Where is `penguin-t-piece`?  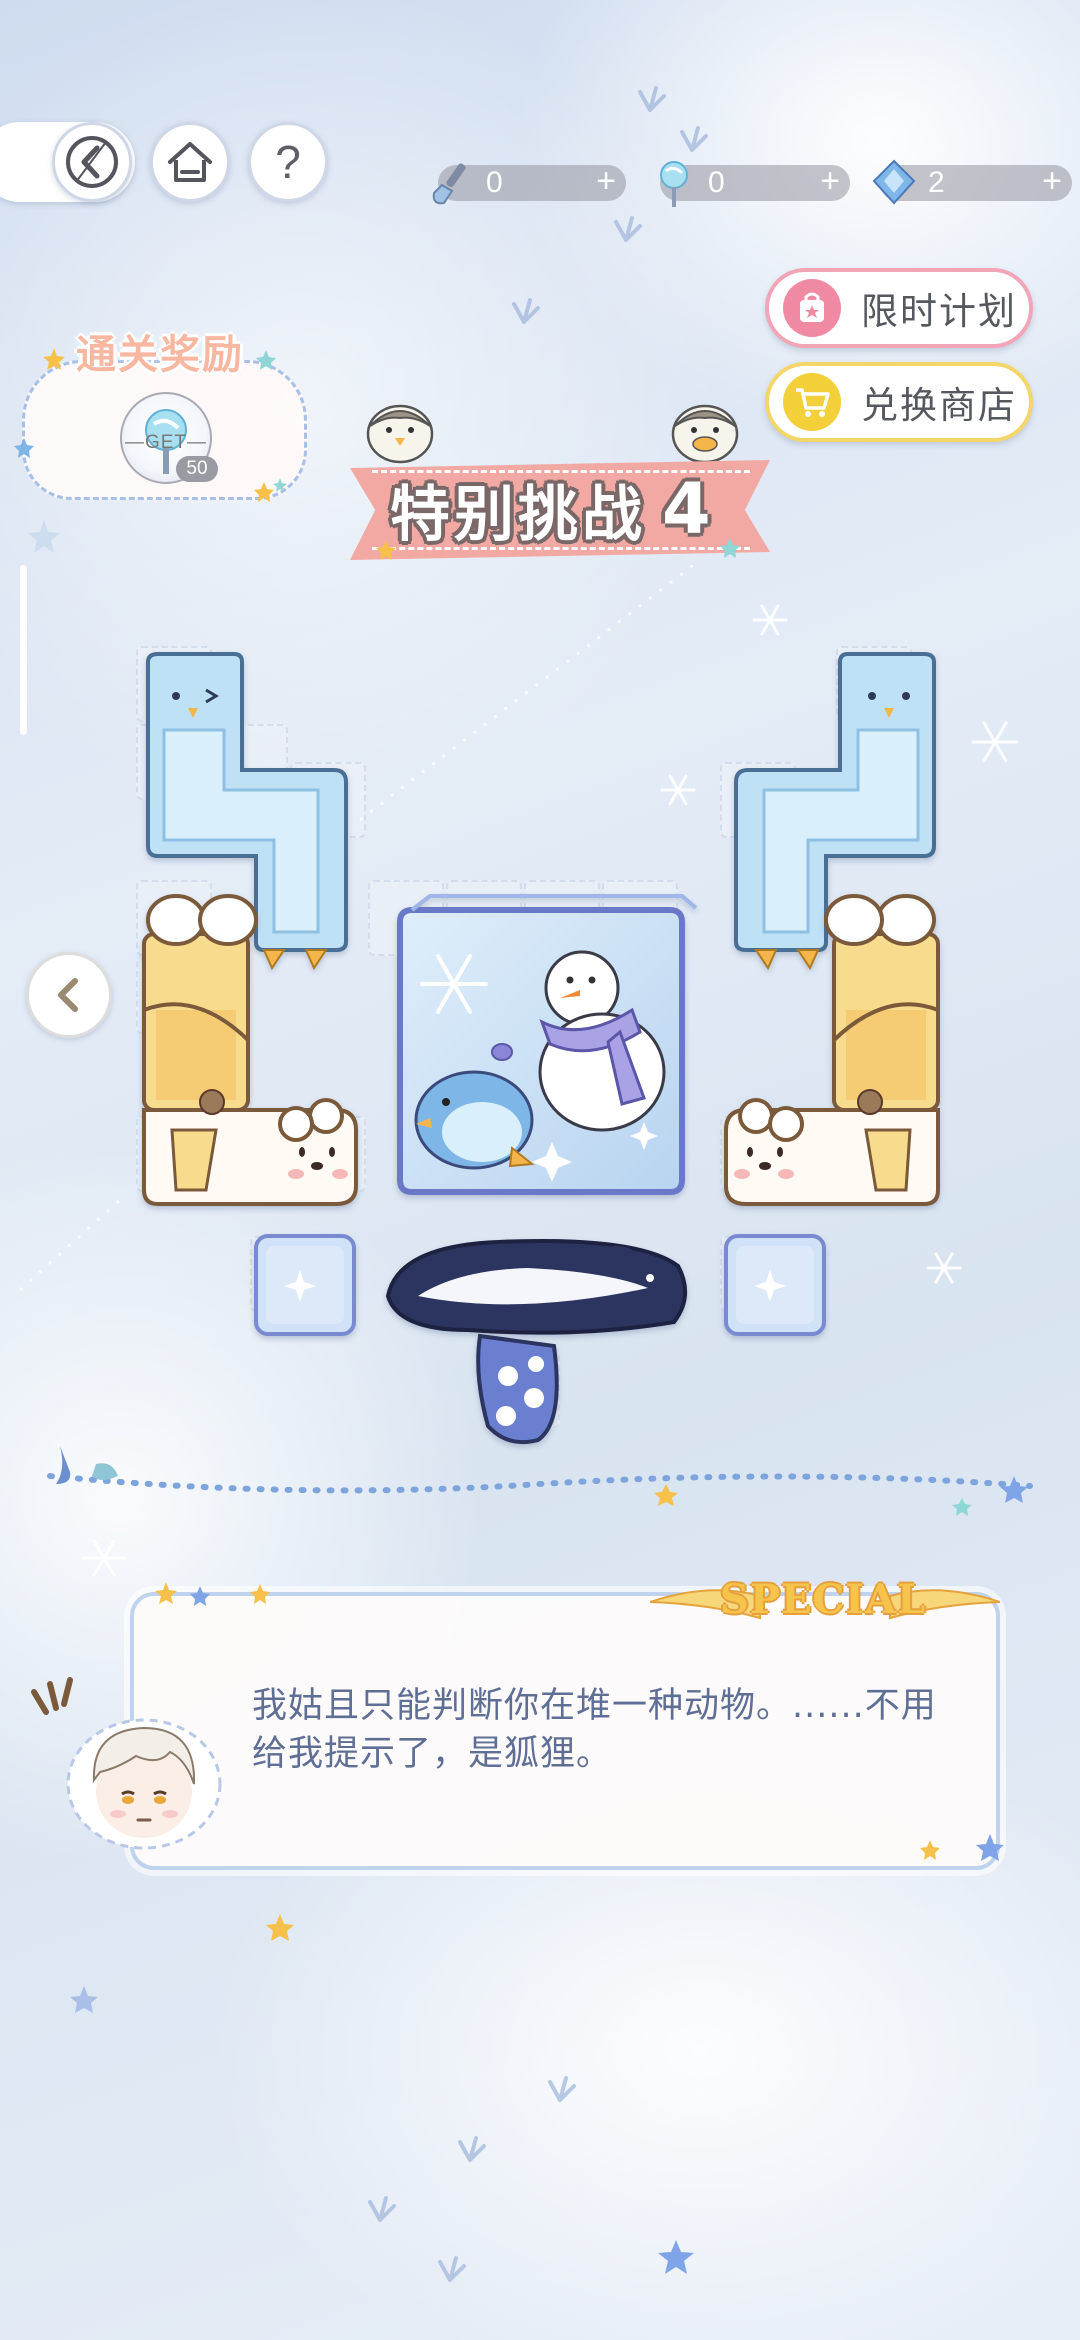
penguin-t-piece is located at coordinates (538, 1341).